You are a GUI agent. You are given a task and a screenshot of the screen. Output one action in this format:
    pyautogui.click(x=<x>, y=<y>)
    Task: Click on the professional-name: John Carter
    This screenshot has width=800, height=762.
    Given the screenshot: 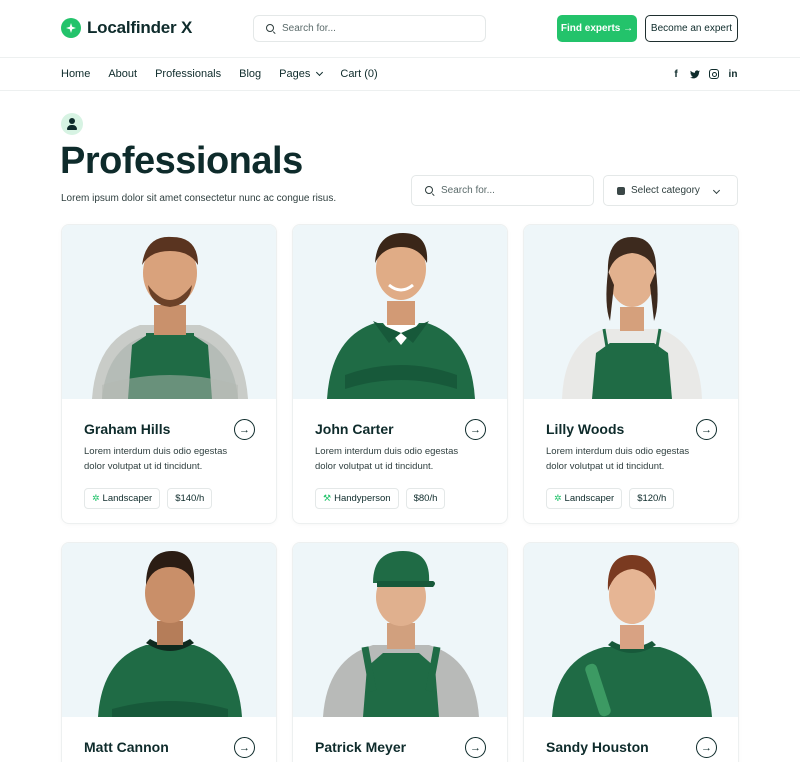 What is the action you would take?
    pyautogui.click(x=400, y=429)
    